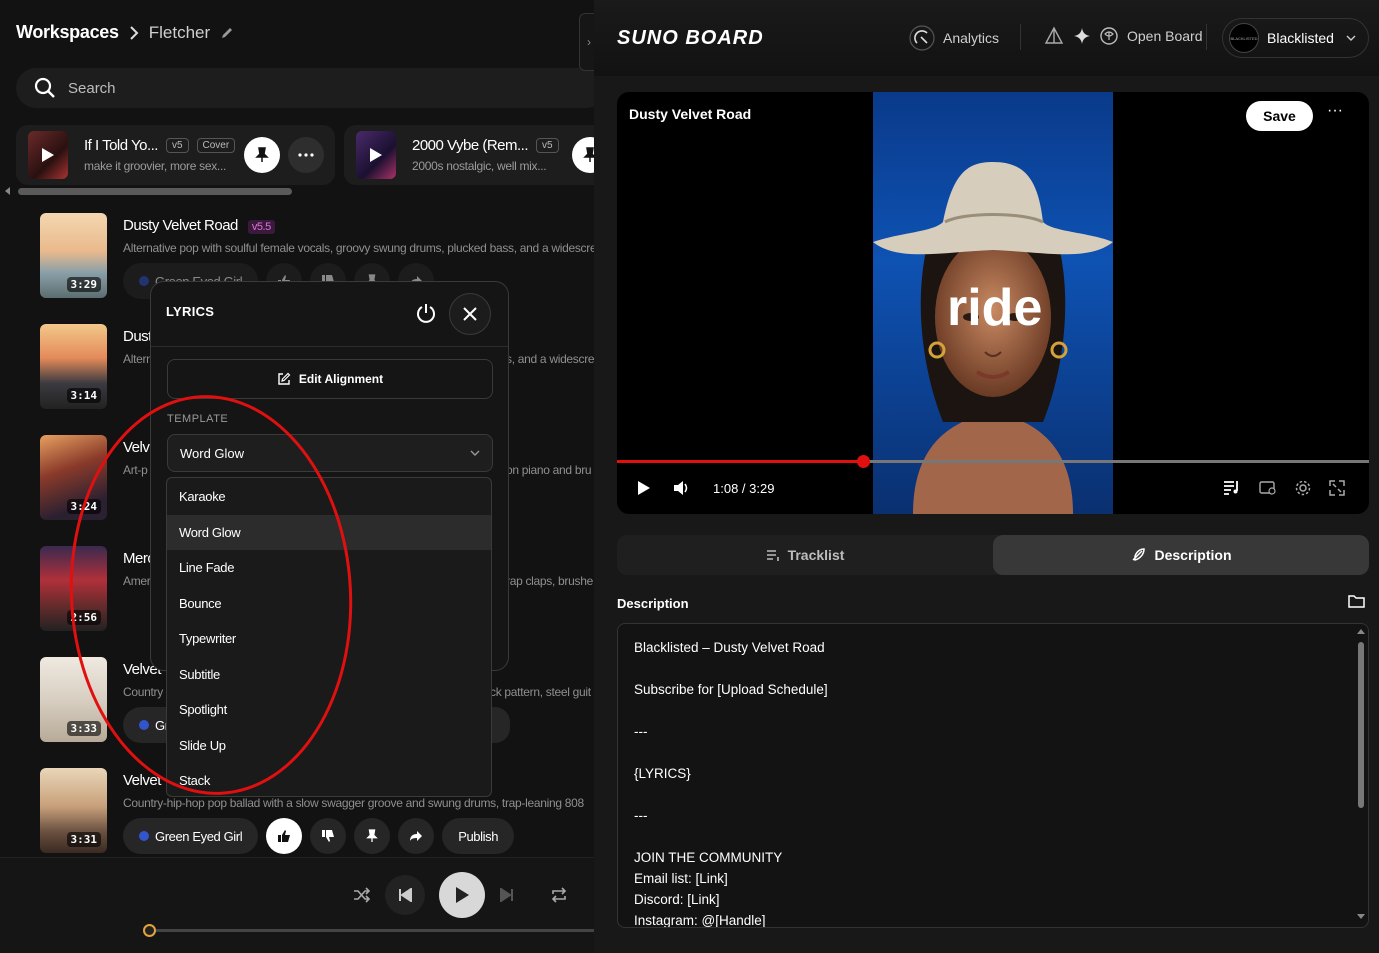 The width and height of the screenshot is (1379, 953). I want to click on template-option-line-fade: Line Fade, so click(329, 568).